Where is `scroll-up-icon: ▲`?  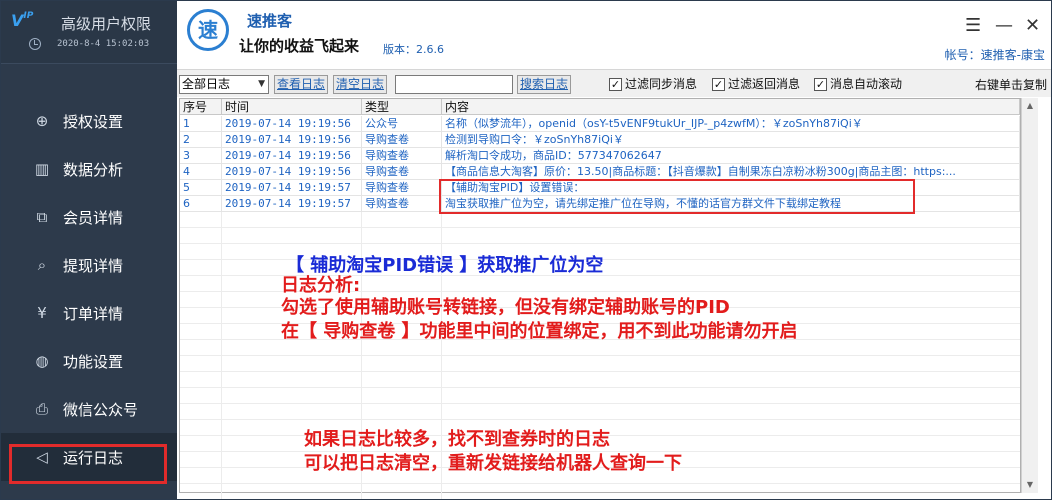 scroll-up-icon: ▲ is located at coordinates (1030, 106).